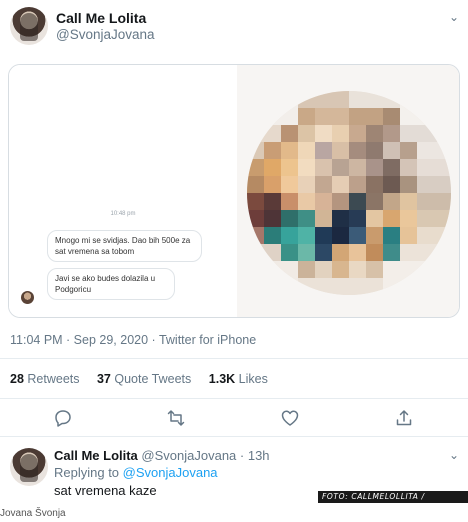 Image resolution: width=468 pixels, height=522 pixels. What do you see at coordinates (253, 379) in the screenshot?
I see `likes-label: Likes` at bounding box center [253, 379].